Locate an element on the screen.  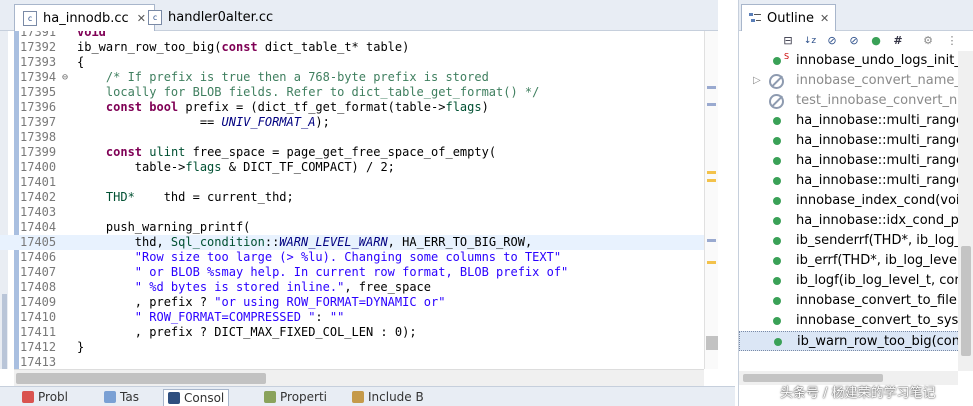
outline-vertical-scrollbar is located at coordinates (965, 211).